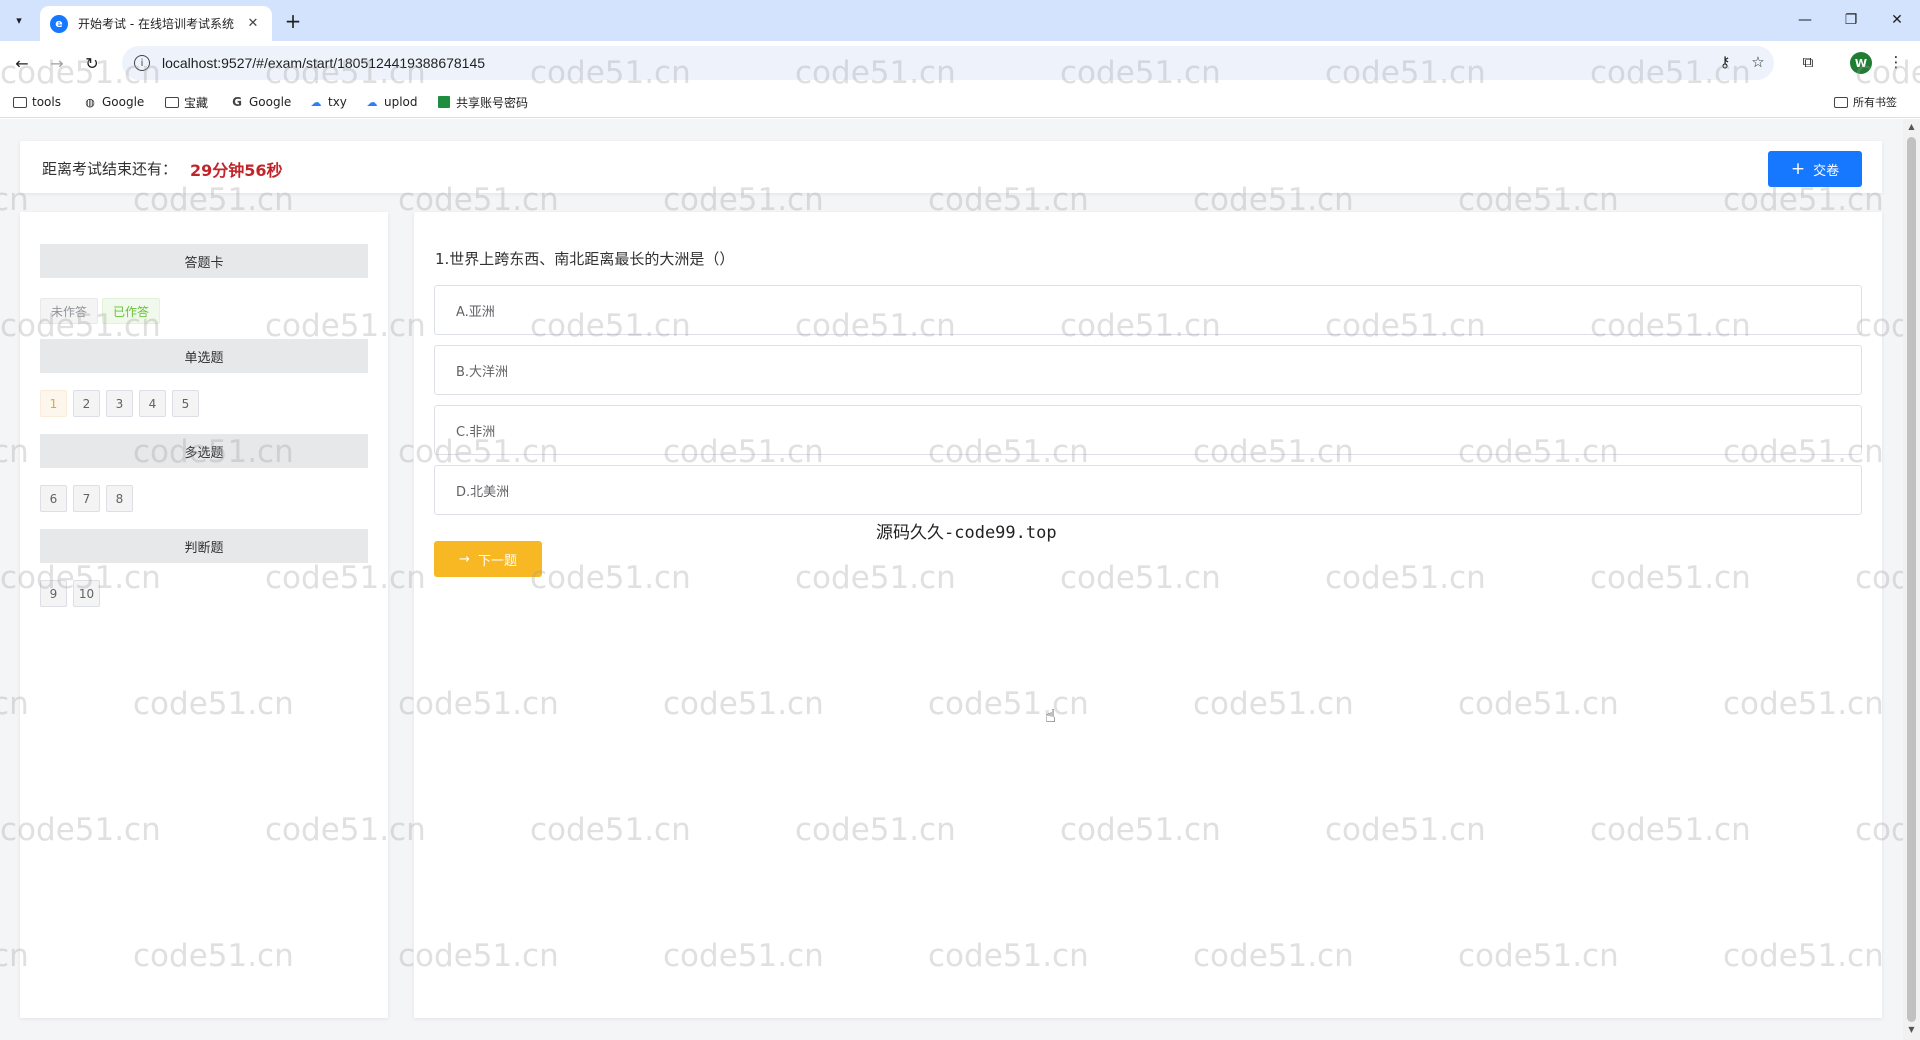 The height and width of the screenshot is (1040, 1920). I want to click on tab-close-icon: ✕, so click(253, 24).